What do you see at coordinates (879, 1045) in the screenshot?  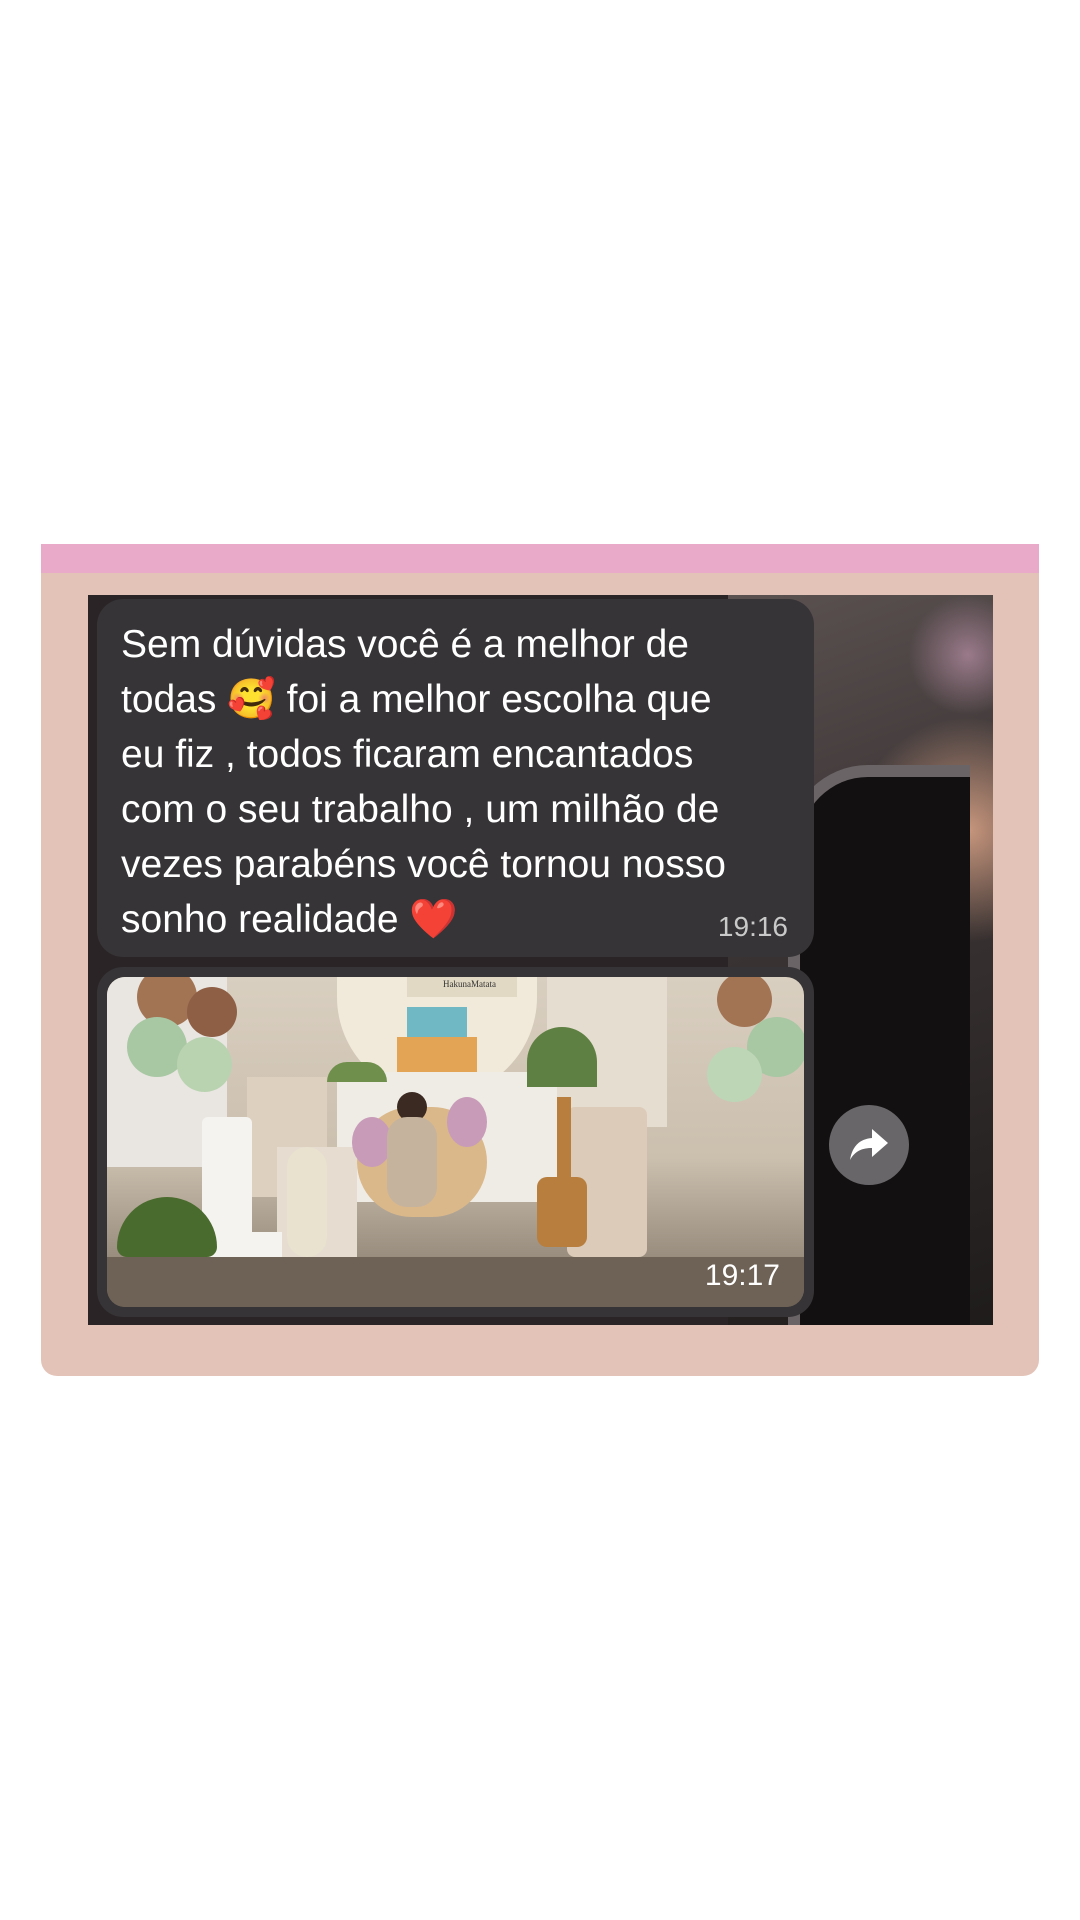 I see `background-frame-inner` at bounding box center [879, 1045].